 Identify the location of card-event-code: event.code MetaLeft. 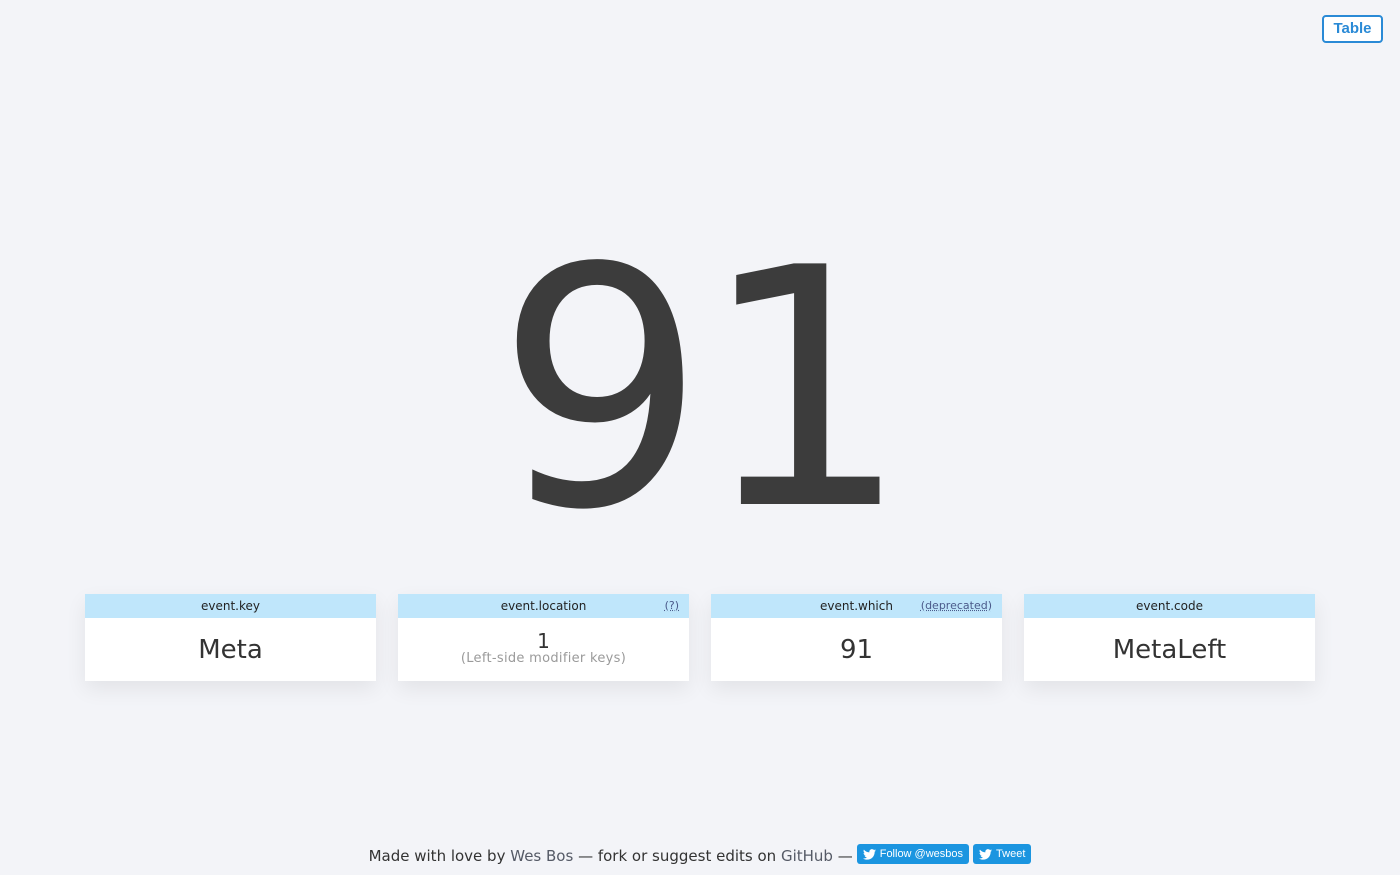
(1169, 637).